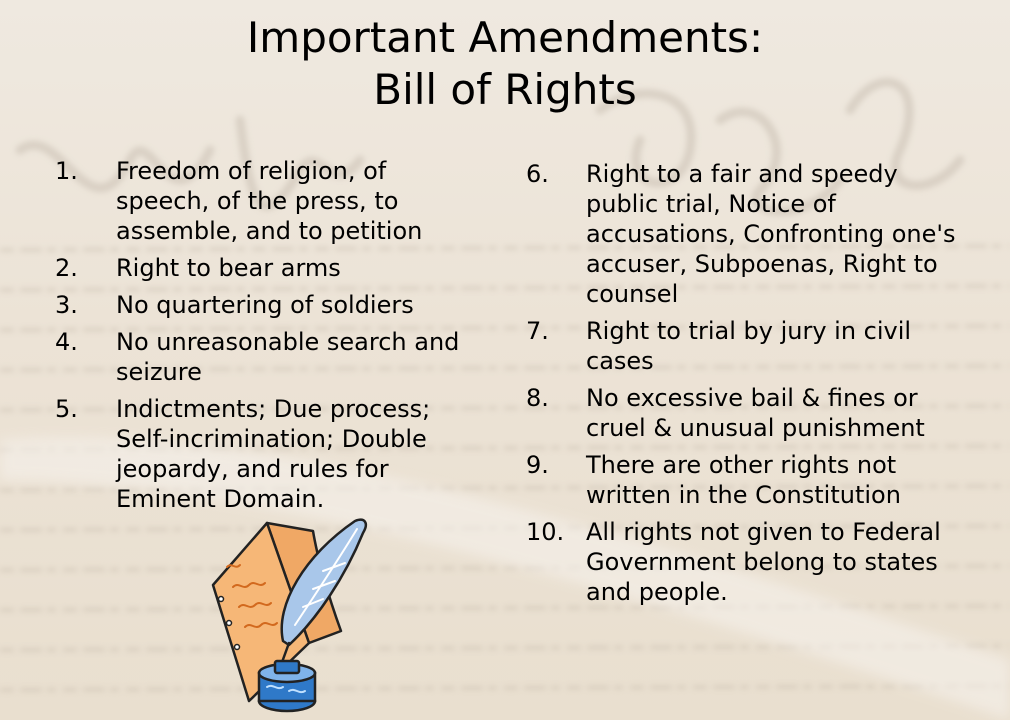 Image resolution: width=1010 pixels, height=720 pixels. Describe the element at coordinates (545, 532) in the screenshot. I see `list-item-number: 10.` at that location.